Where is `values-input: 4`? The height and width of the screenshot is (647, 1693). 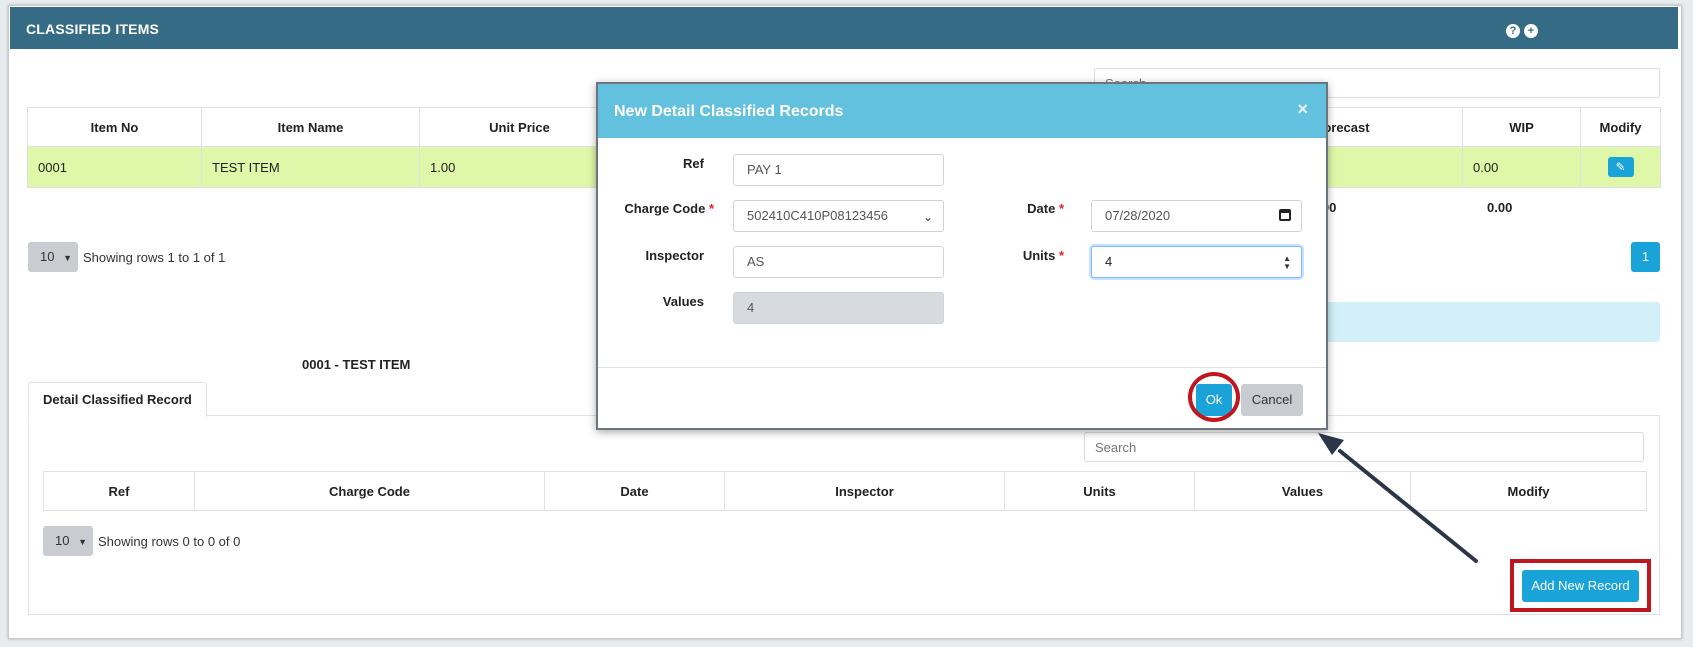
values-input: 4 is located at coordinates (838, 308).